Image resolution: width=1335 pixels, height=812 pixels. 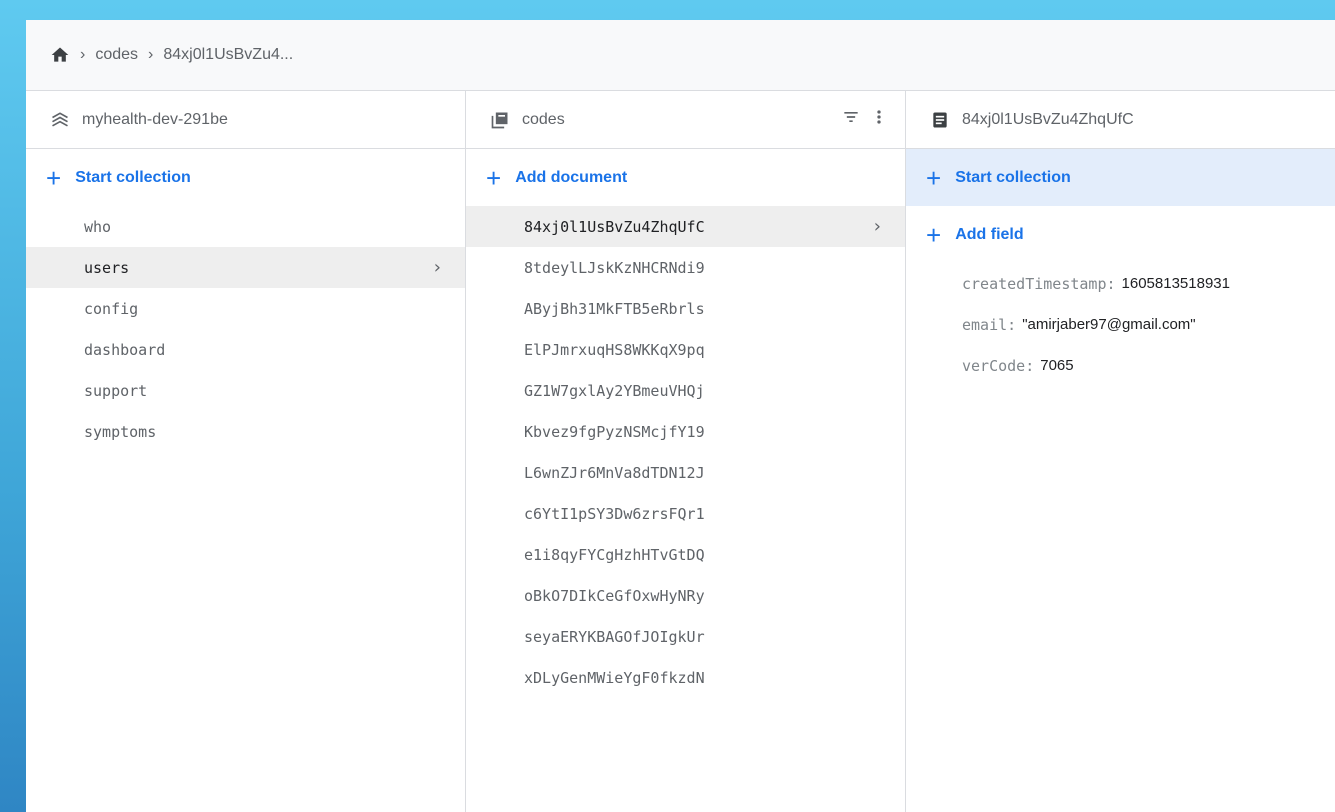 I want to click on collection-label: dashboard, so click(x=125, y=349).